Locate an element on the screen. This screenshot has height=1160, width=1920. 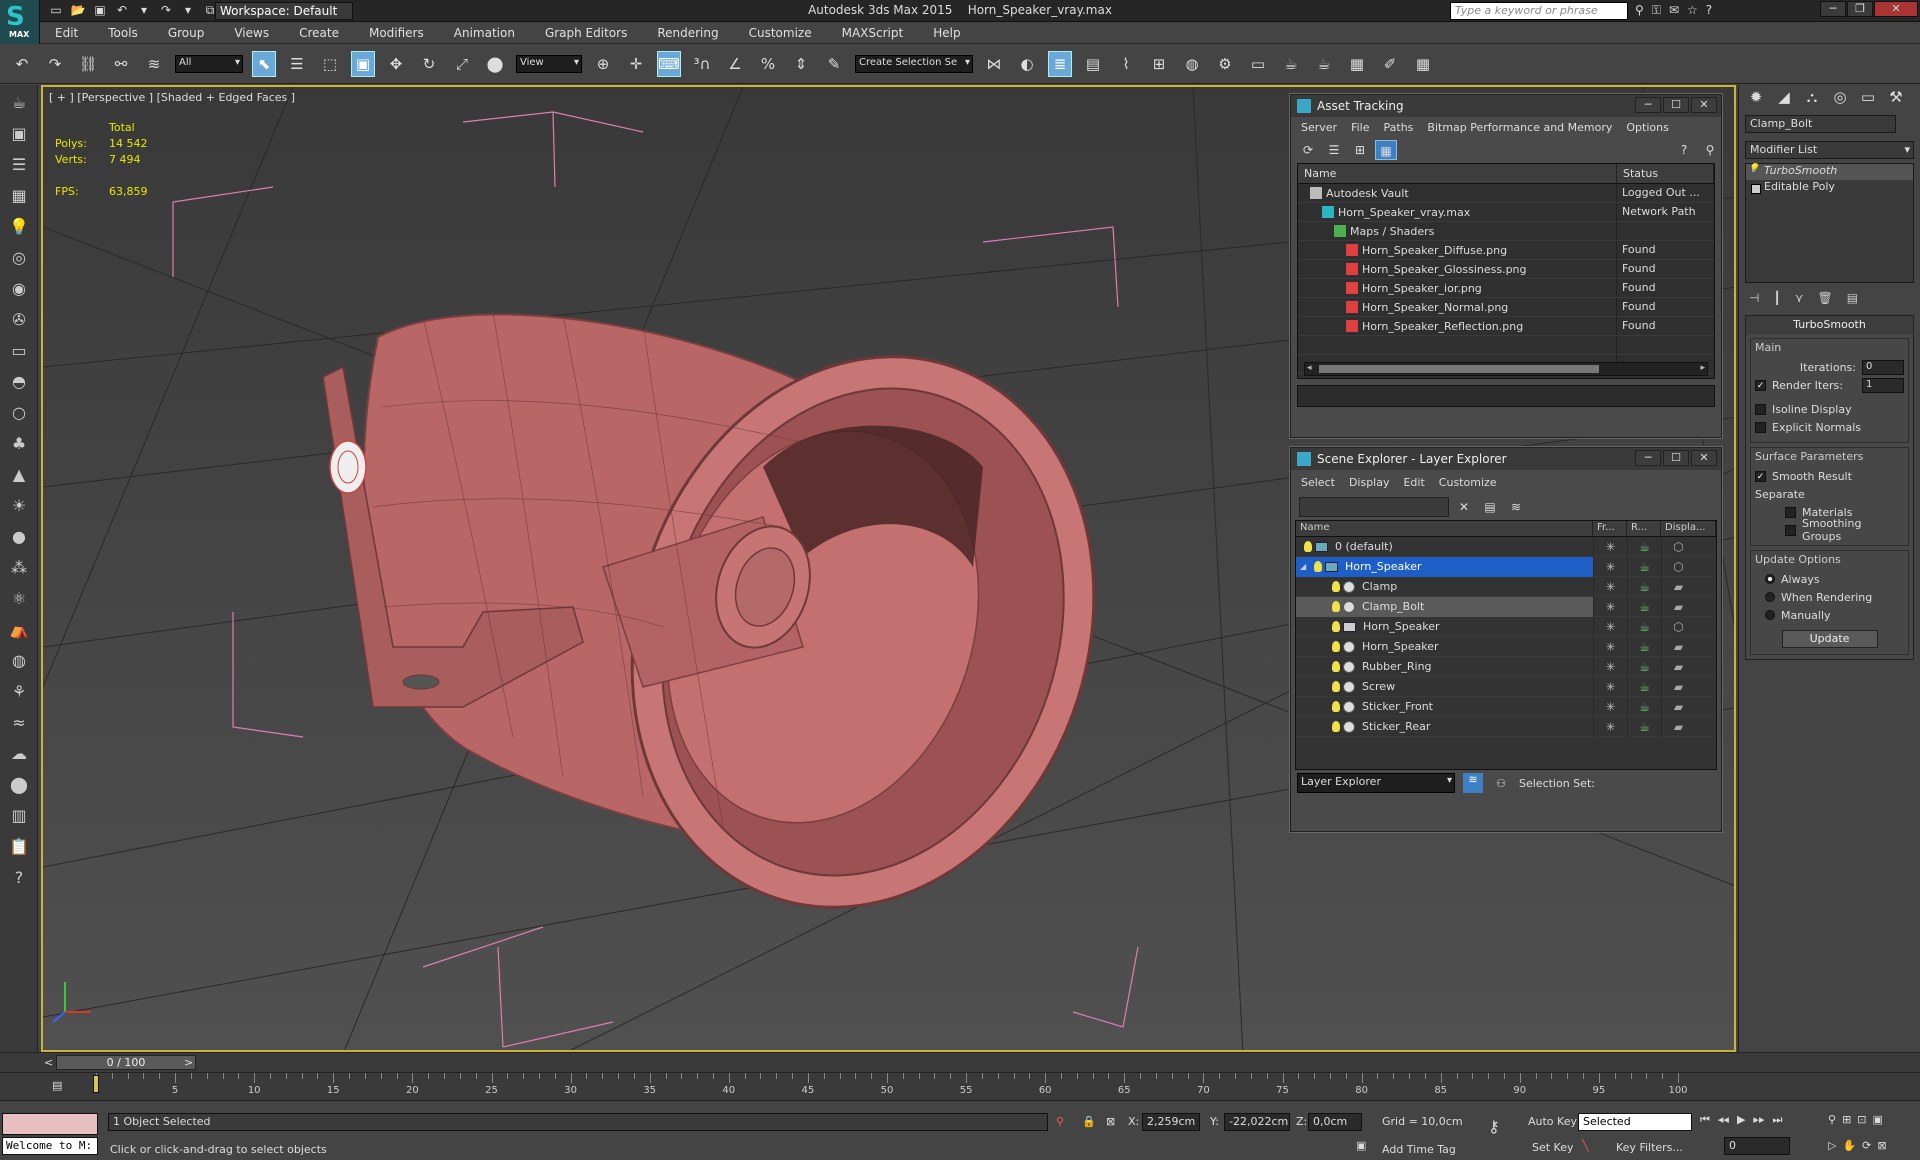
goto-end-icon: ⏭ is located at coordinates (1777, 1120).